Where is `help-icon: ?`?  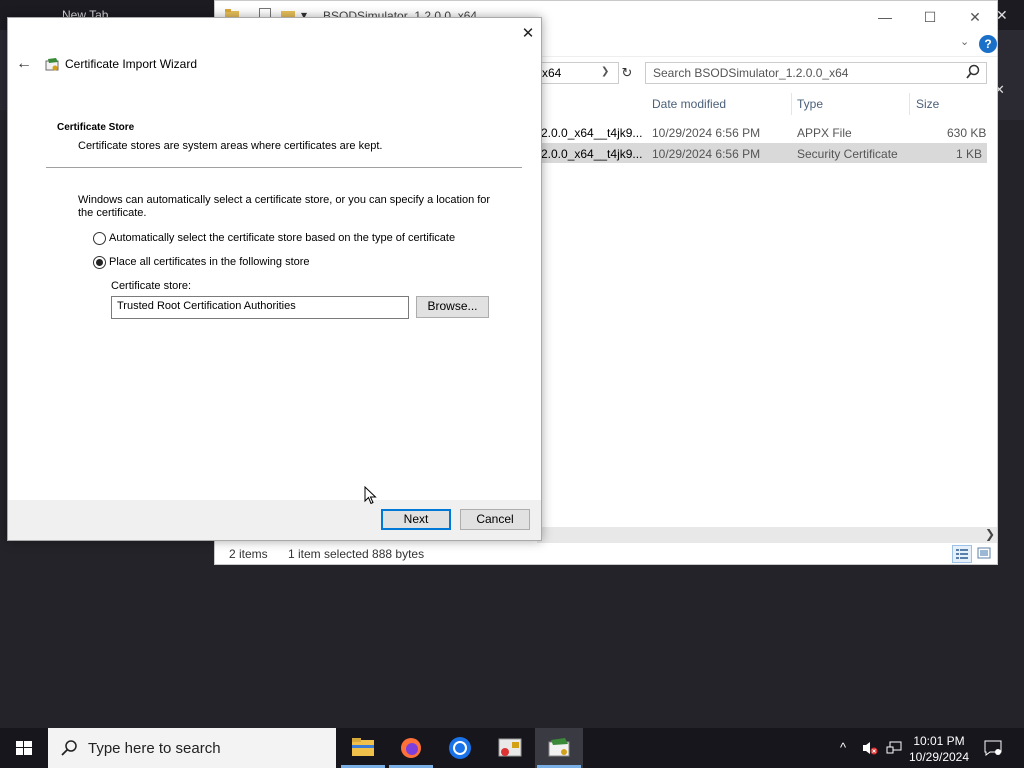 help-icon: ? is located at coordinates (988, 44).